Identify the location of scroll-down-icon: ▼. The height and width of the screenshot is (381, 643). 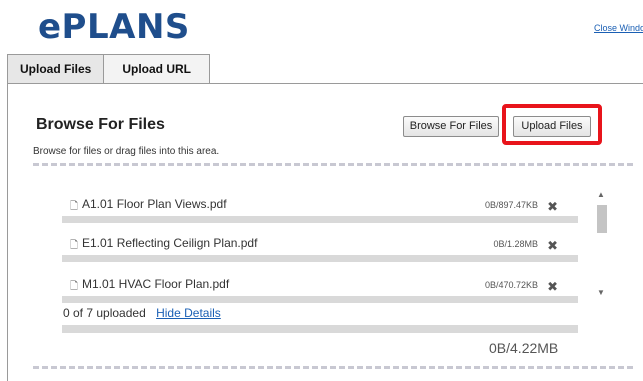
(601, 292).